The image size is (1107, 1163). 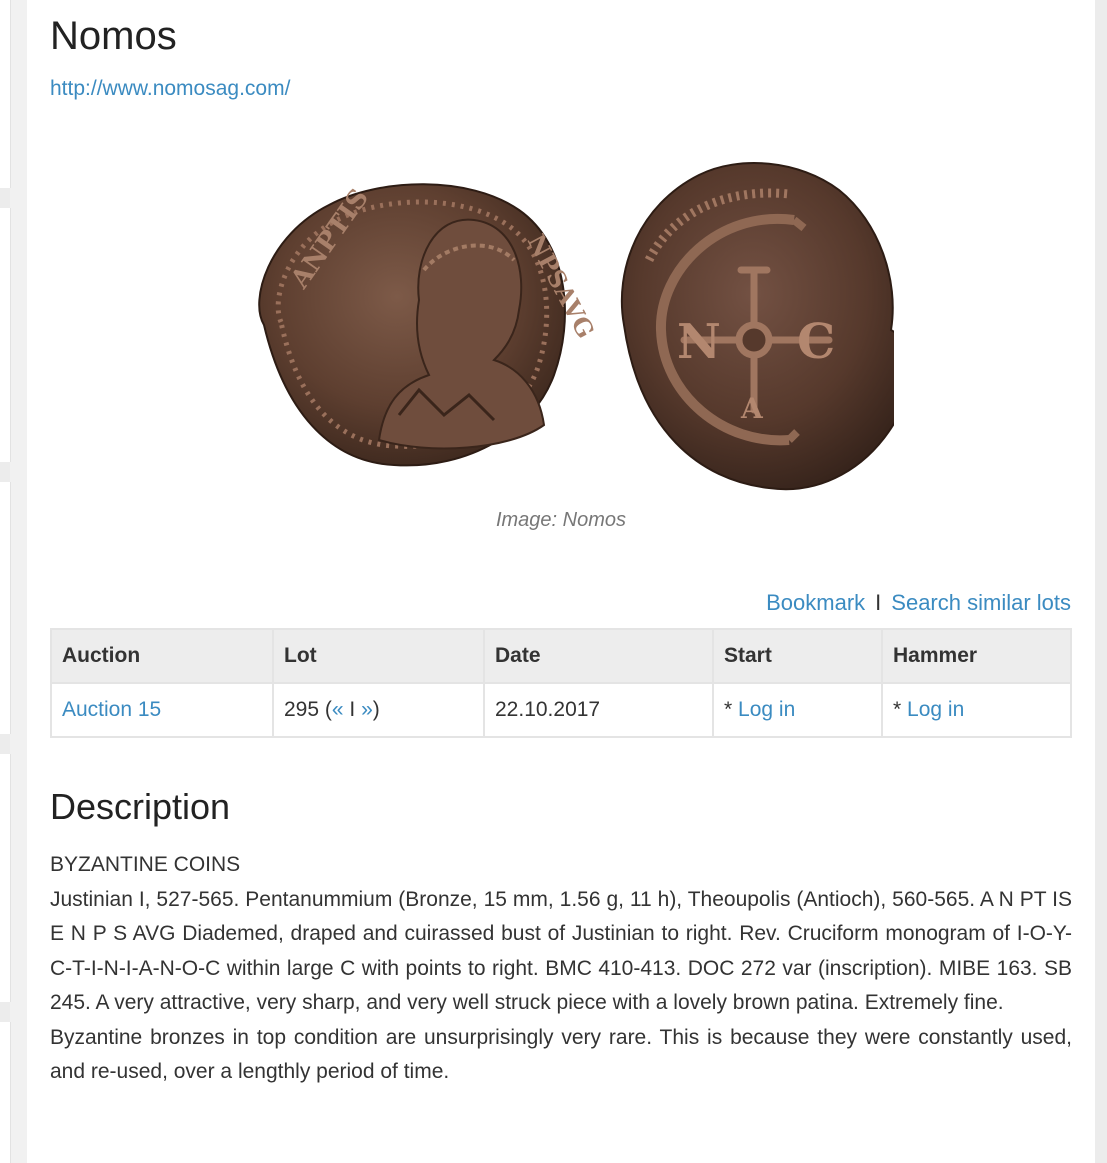 What do you see at coordinates (367, 709) in the screenshot?
I see `next-lot-link: »` at bounding box center [367, 709].